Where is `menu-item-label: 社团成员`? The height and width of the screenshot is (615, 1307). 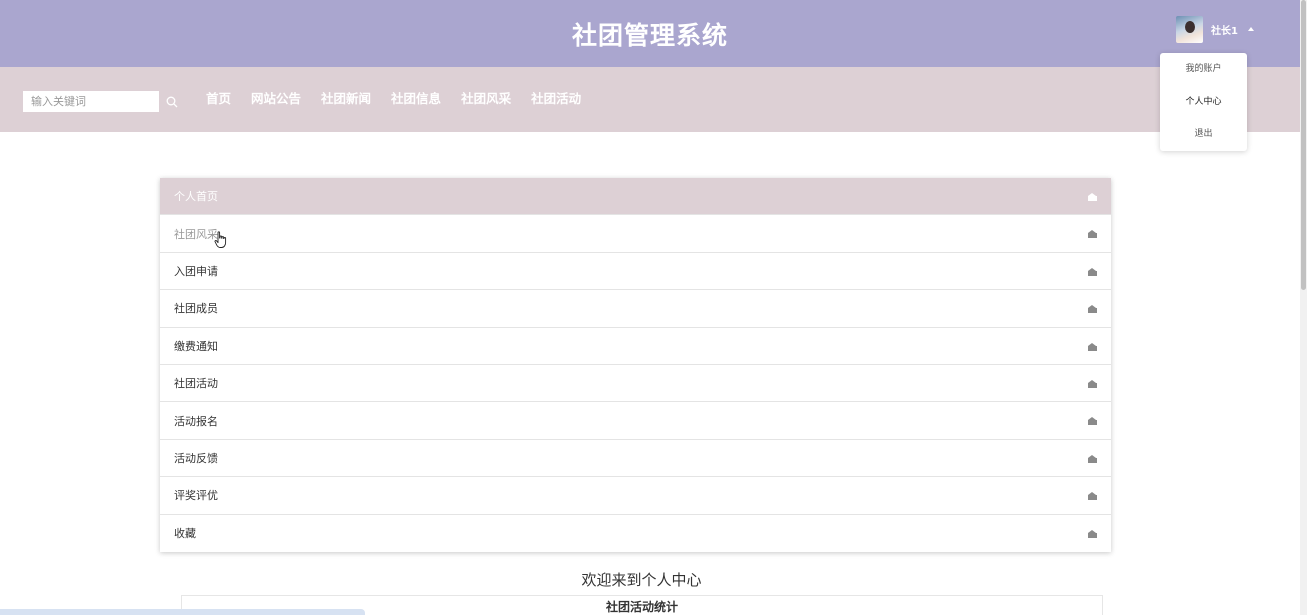
menu-item-label: 社团成员 is located at coordinates (196, 309).